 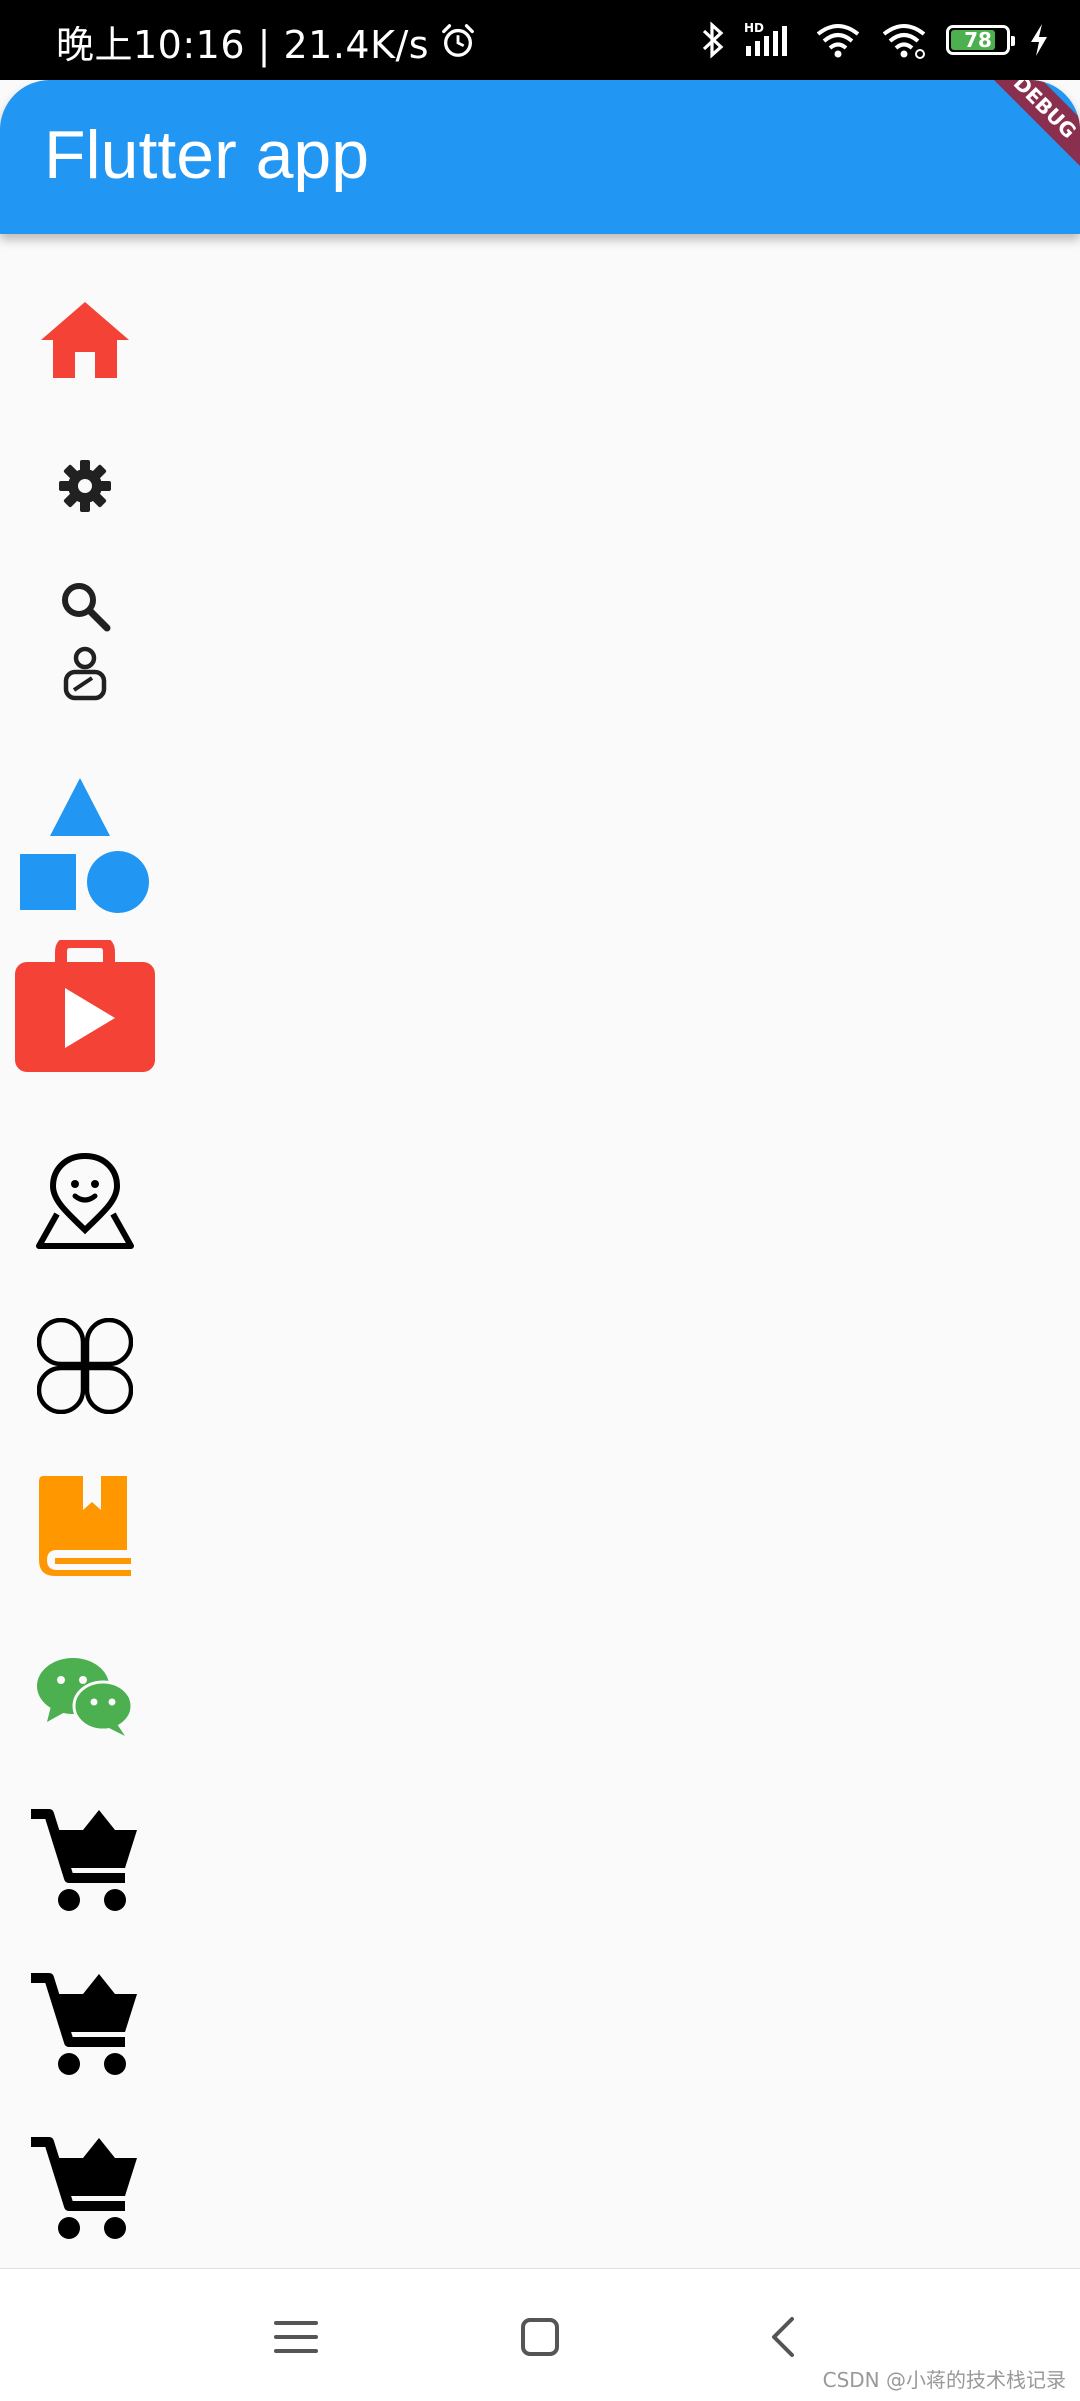 What do you see at coordinates (85, 1007) in the screenshot?
I see `shop-play-icon` at bounding box center [85, 1007].